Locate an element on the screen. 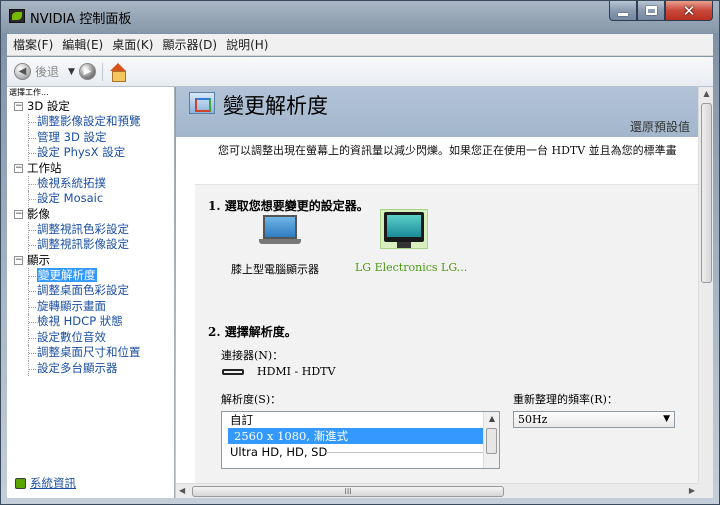  tree-item-label: 調整影像設定和預覽 is located at coordinates (89, 121).